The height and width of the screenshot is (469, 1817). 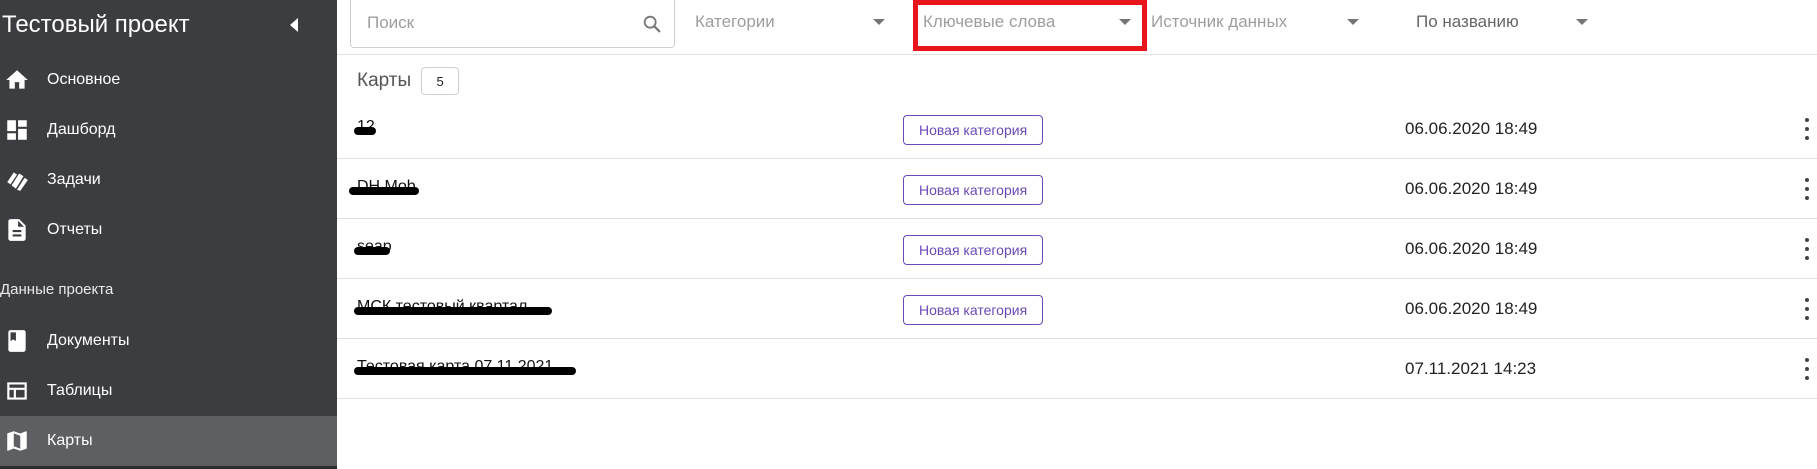 I want to click on sidebar-item-label: Задачи, so click(x=74, y=179).